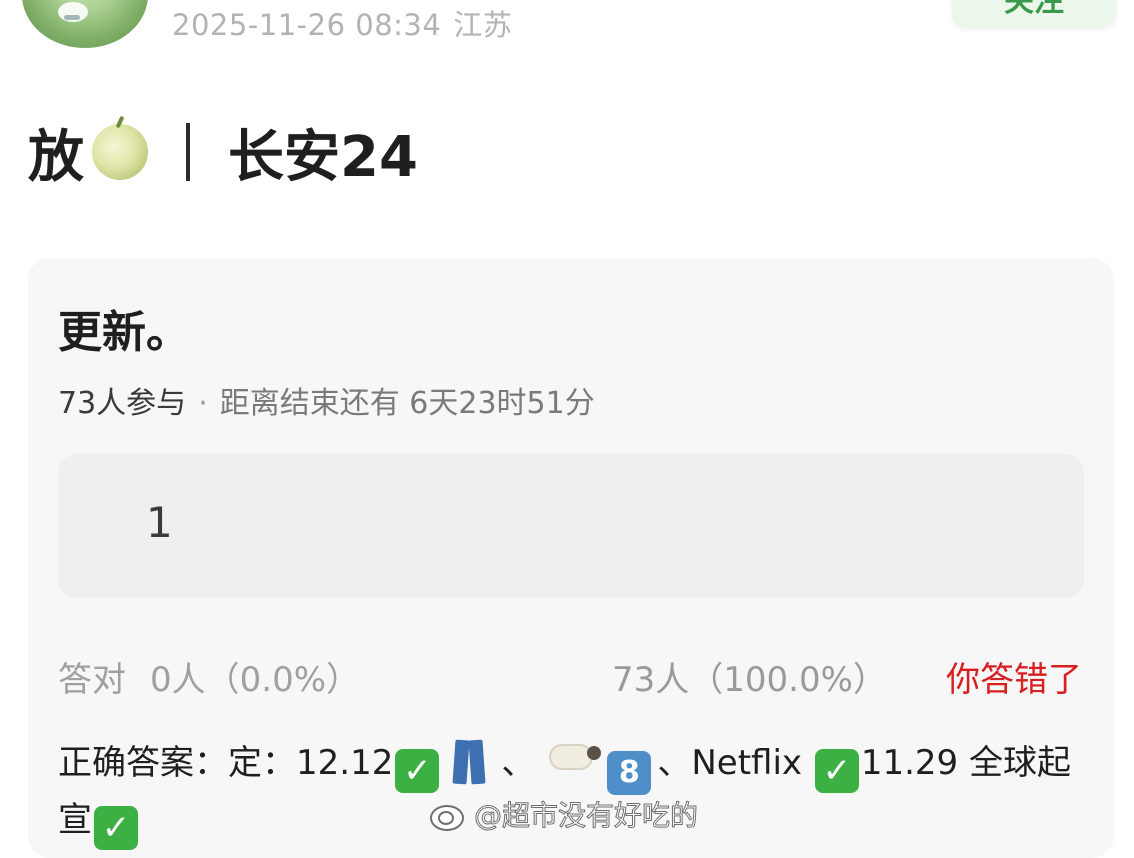 This screenshot has width=1134, height=858. What do you see at coordinates (586, 816) in the screenshot?
I see `watermark-text: @超市没有好吃的` at bounding box center [586, 816].